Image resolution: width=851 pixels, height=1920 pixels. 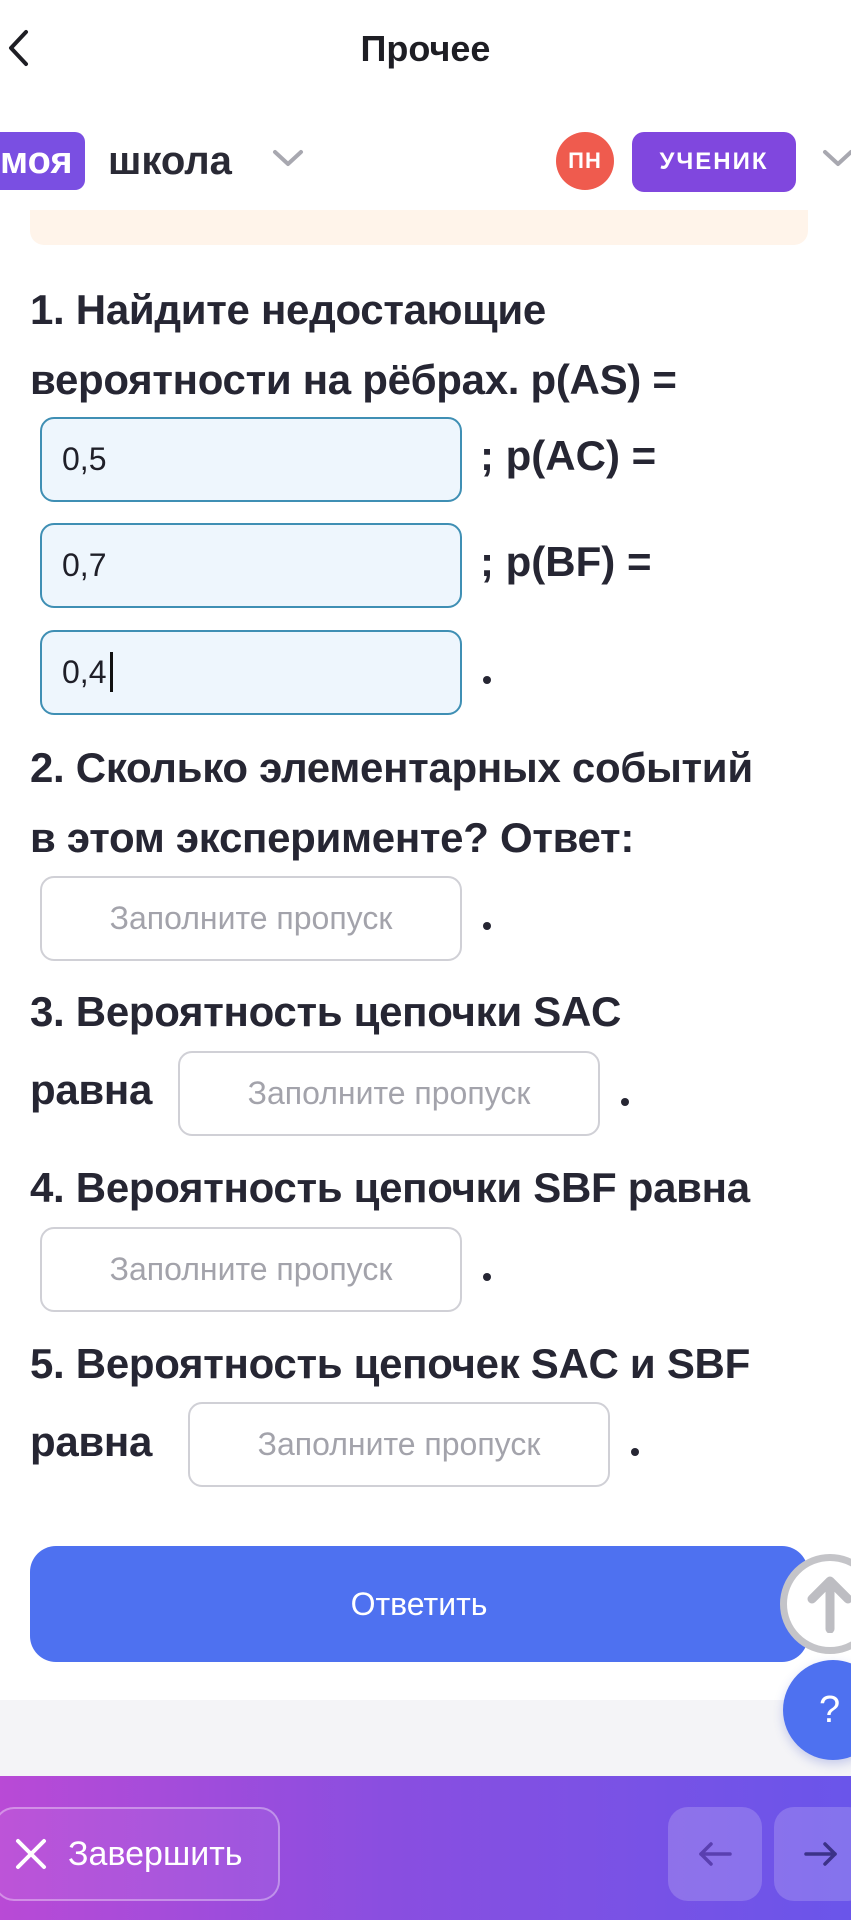 What do you see at coordinates (91, 1441) in the screenshot?
I see `q5-prefix: равна` at bounding box center [91, 1441].